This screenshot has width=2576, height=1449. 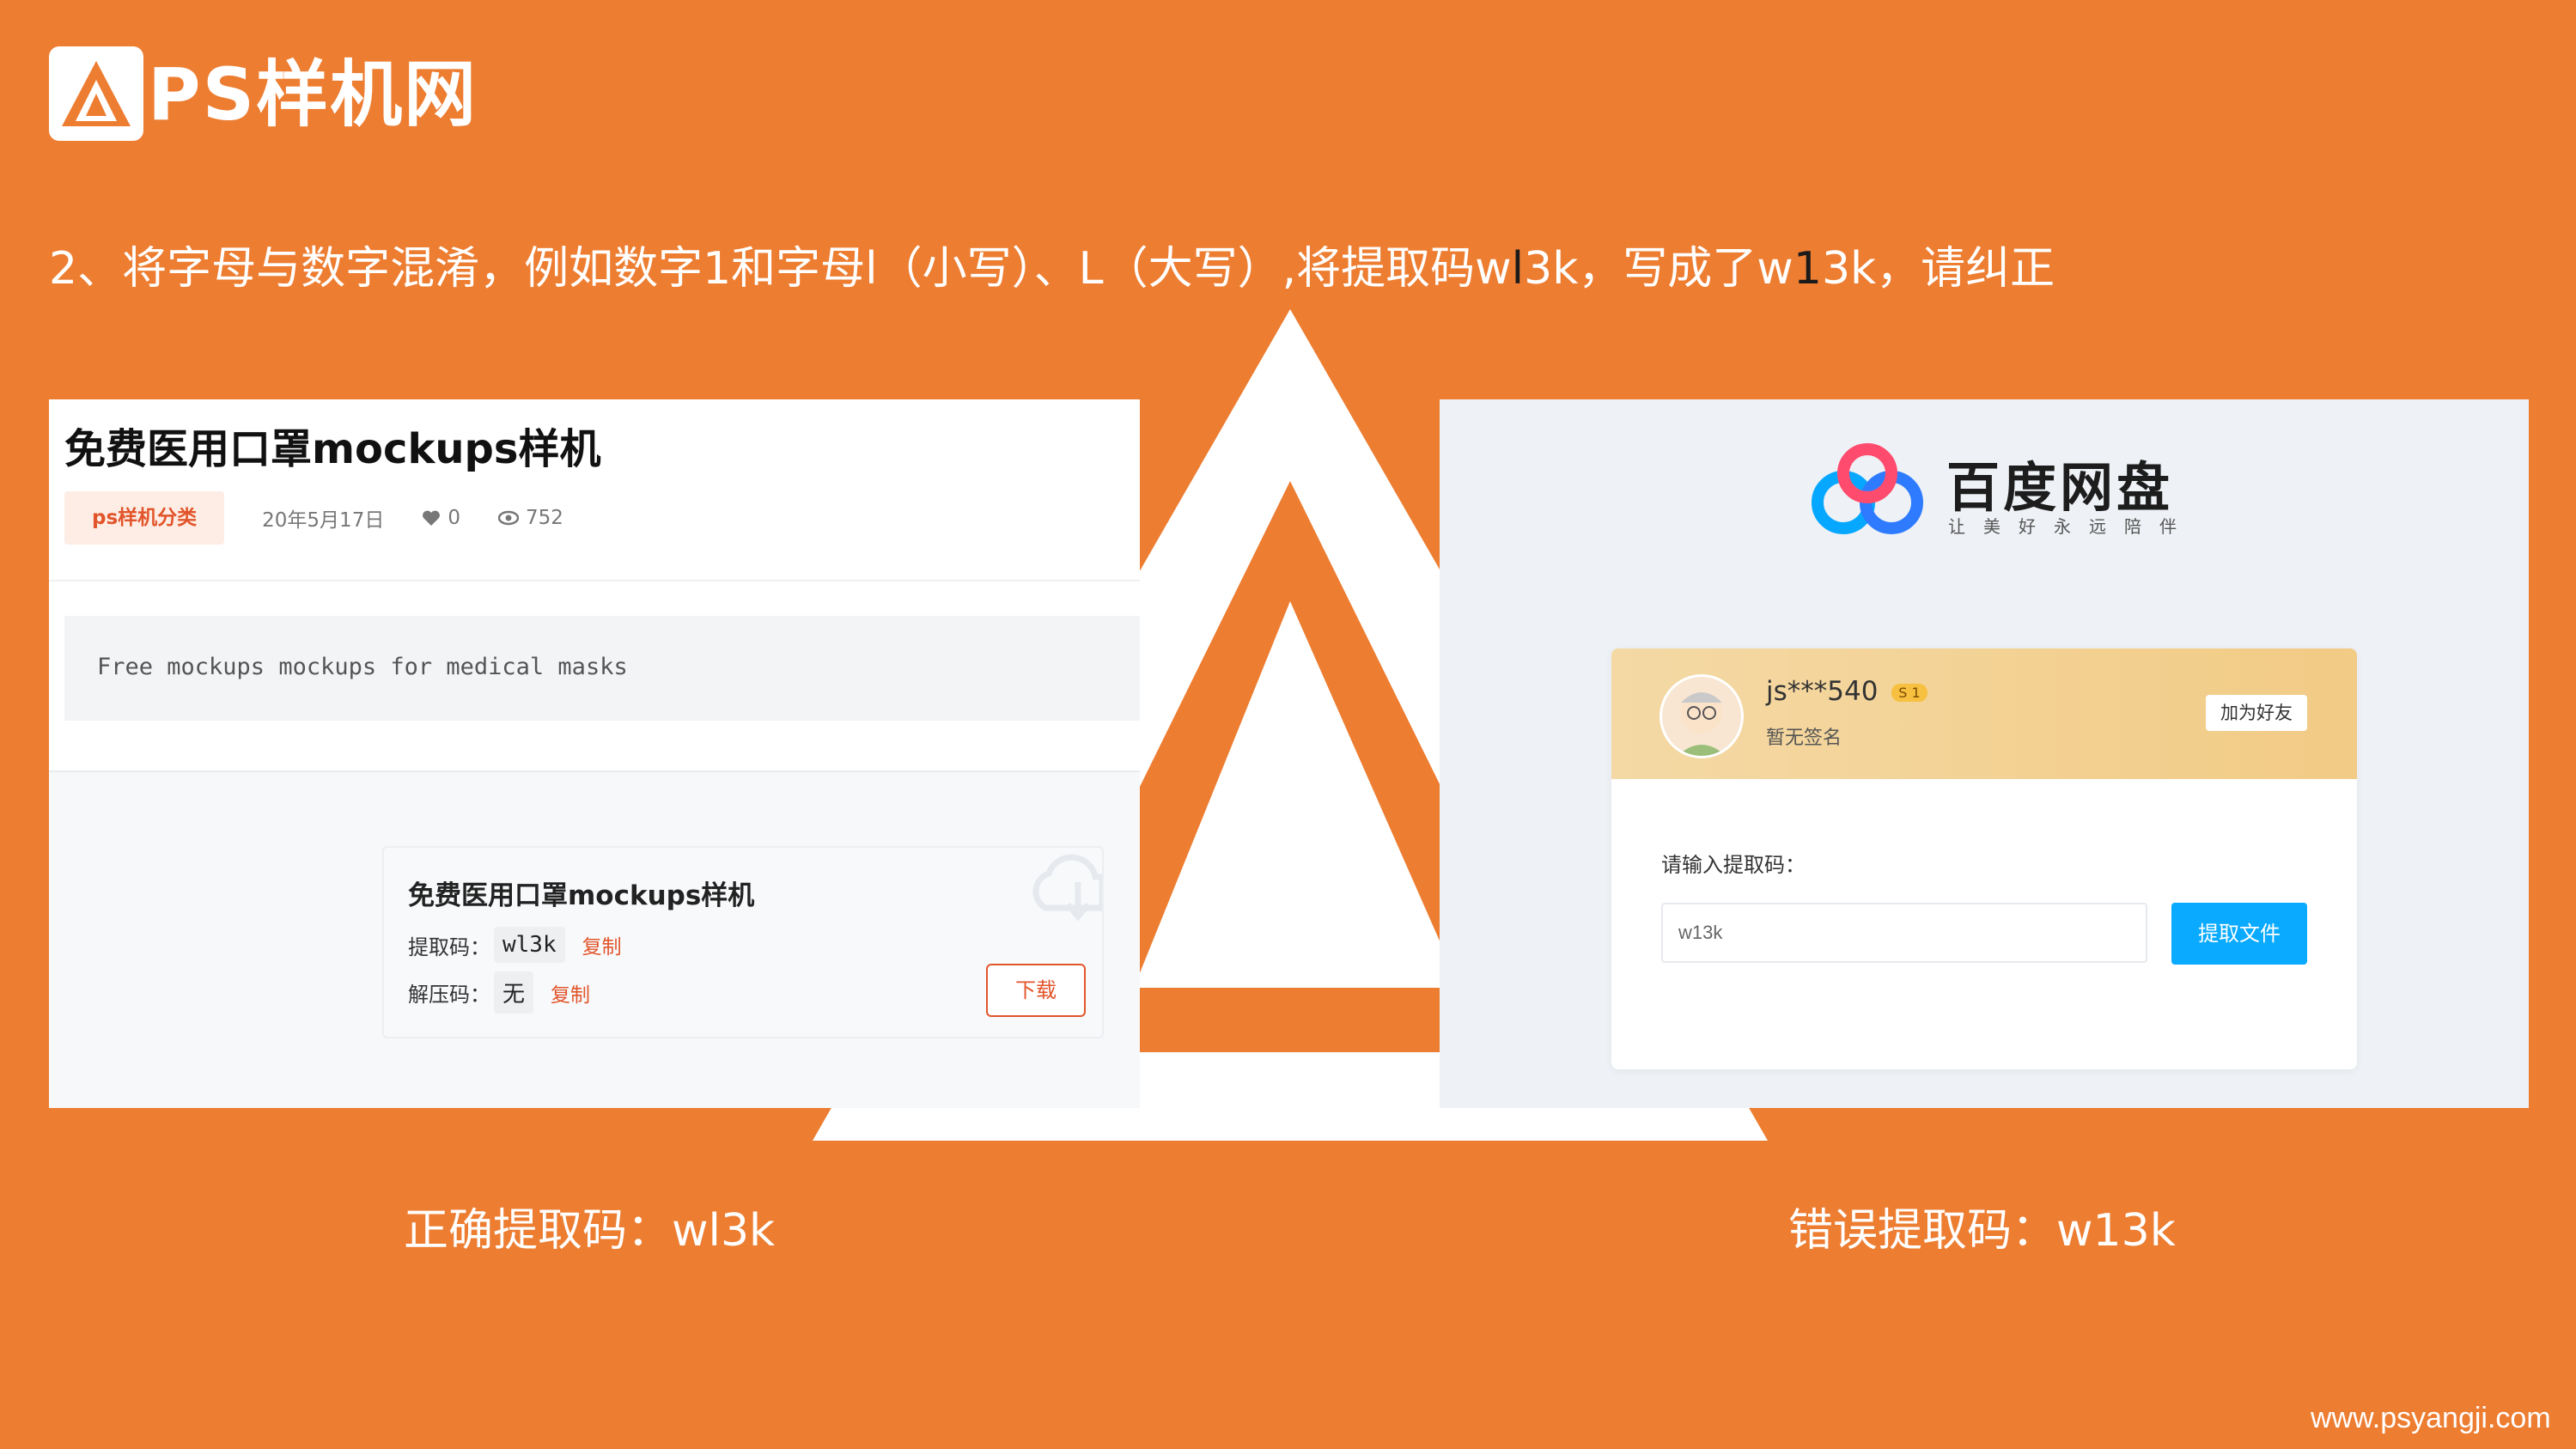 What do you see at coordinates (1733, 865) in the screenshot?
I see `extract-code-prompt: 请输入提取码：` at bounding box center [1733, 865].